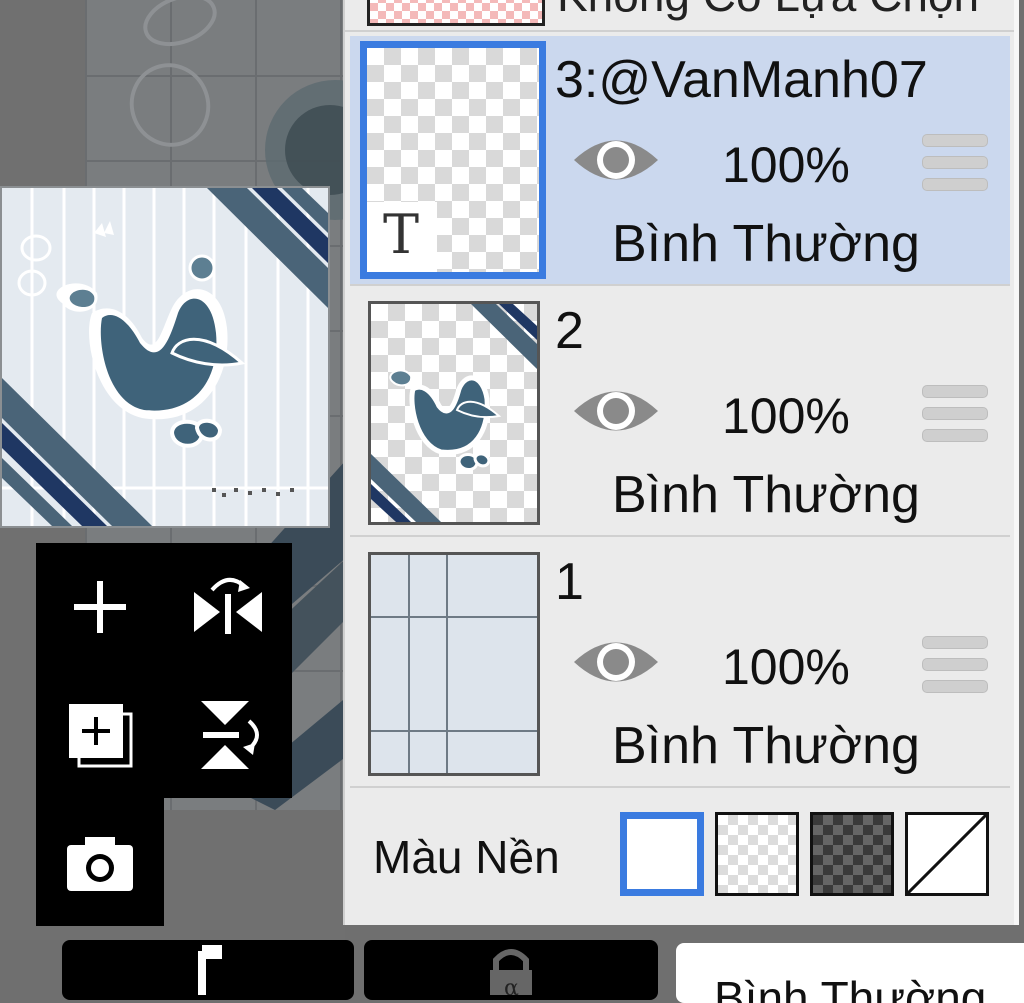 This screenshot has height=1003, width=1024. Describe the element at coordinates (401, 234) in the screenshot. I see `text-layer-glyph: T` at that location.